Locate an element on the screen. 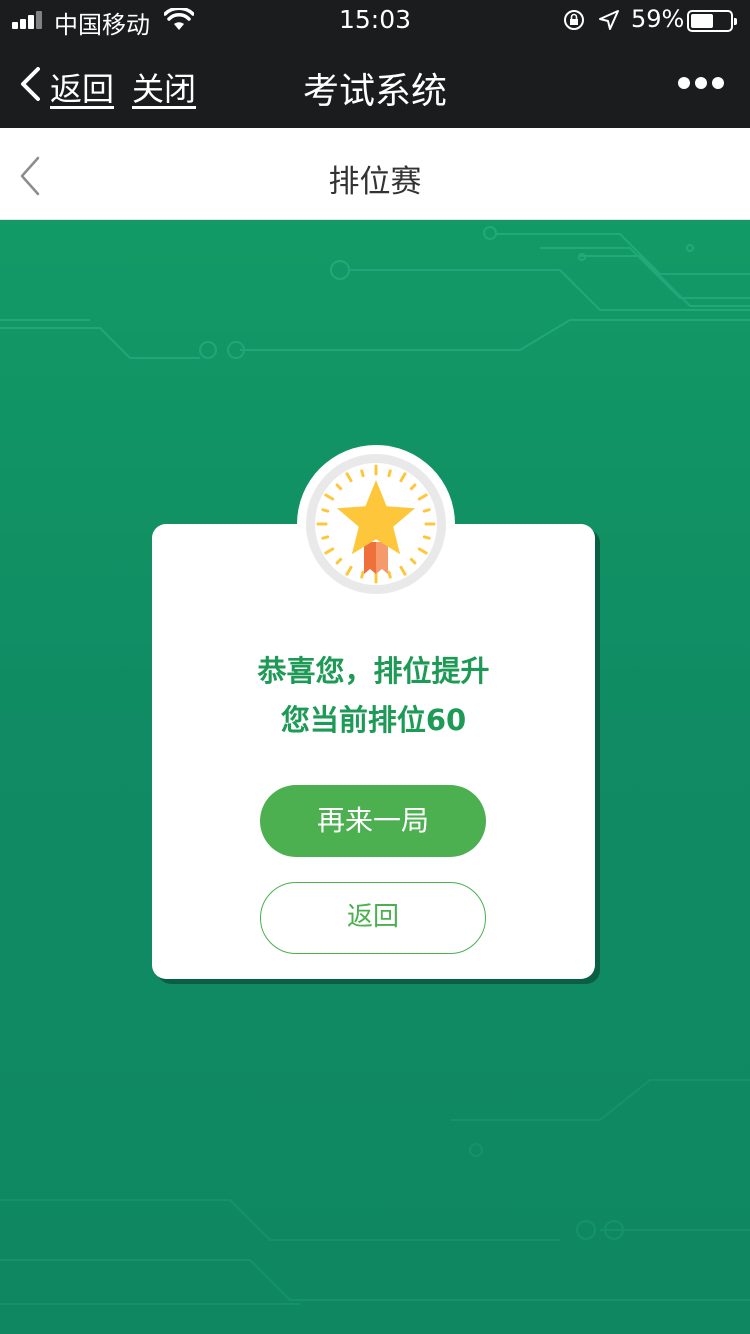 This screenshot has width=750, height=1334. result-message-line1: 恭喜您，排位提升 is located at coordinates (373, 671).